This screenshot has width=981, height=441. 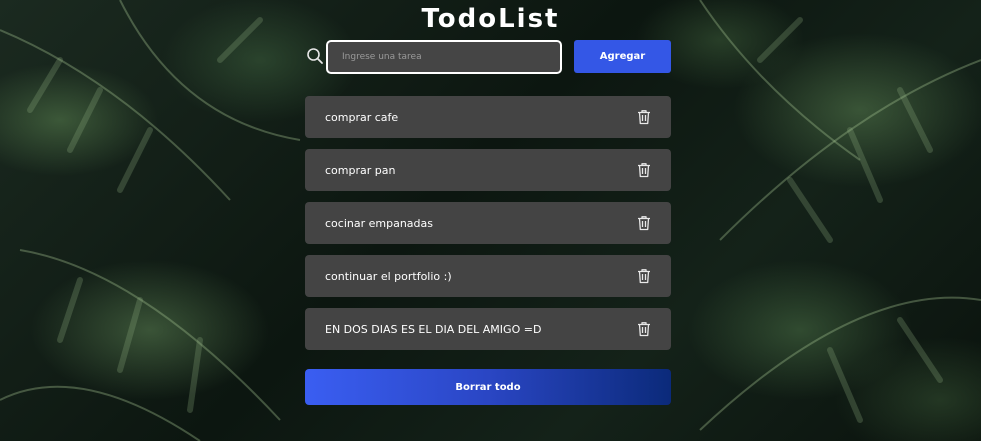 I want to click on app-title: TodoList, so click(x=490, y=19).